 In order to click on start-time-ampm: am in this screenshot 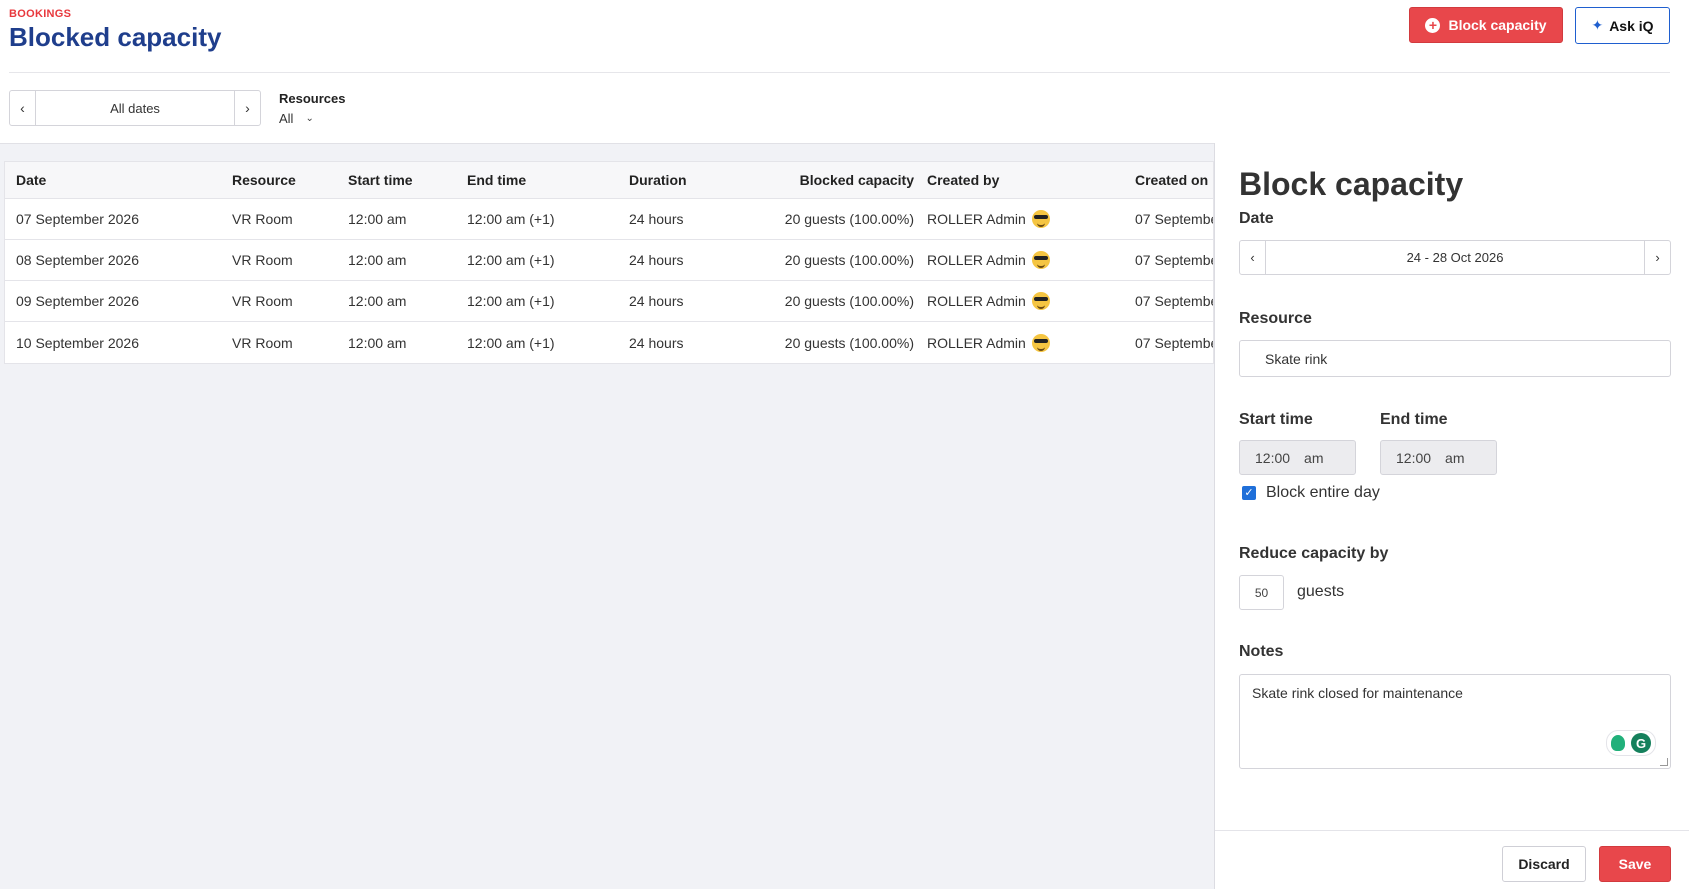, I will do `click(1314, 457)`.